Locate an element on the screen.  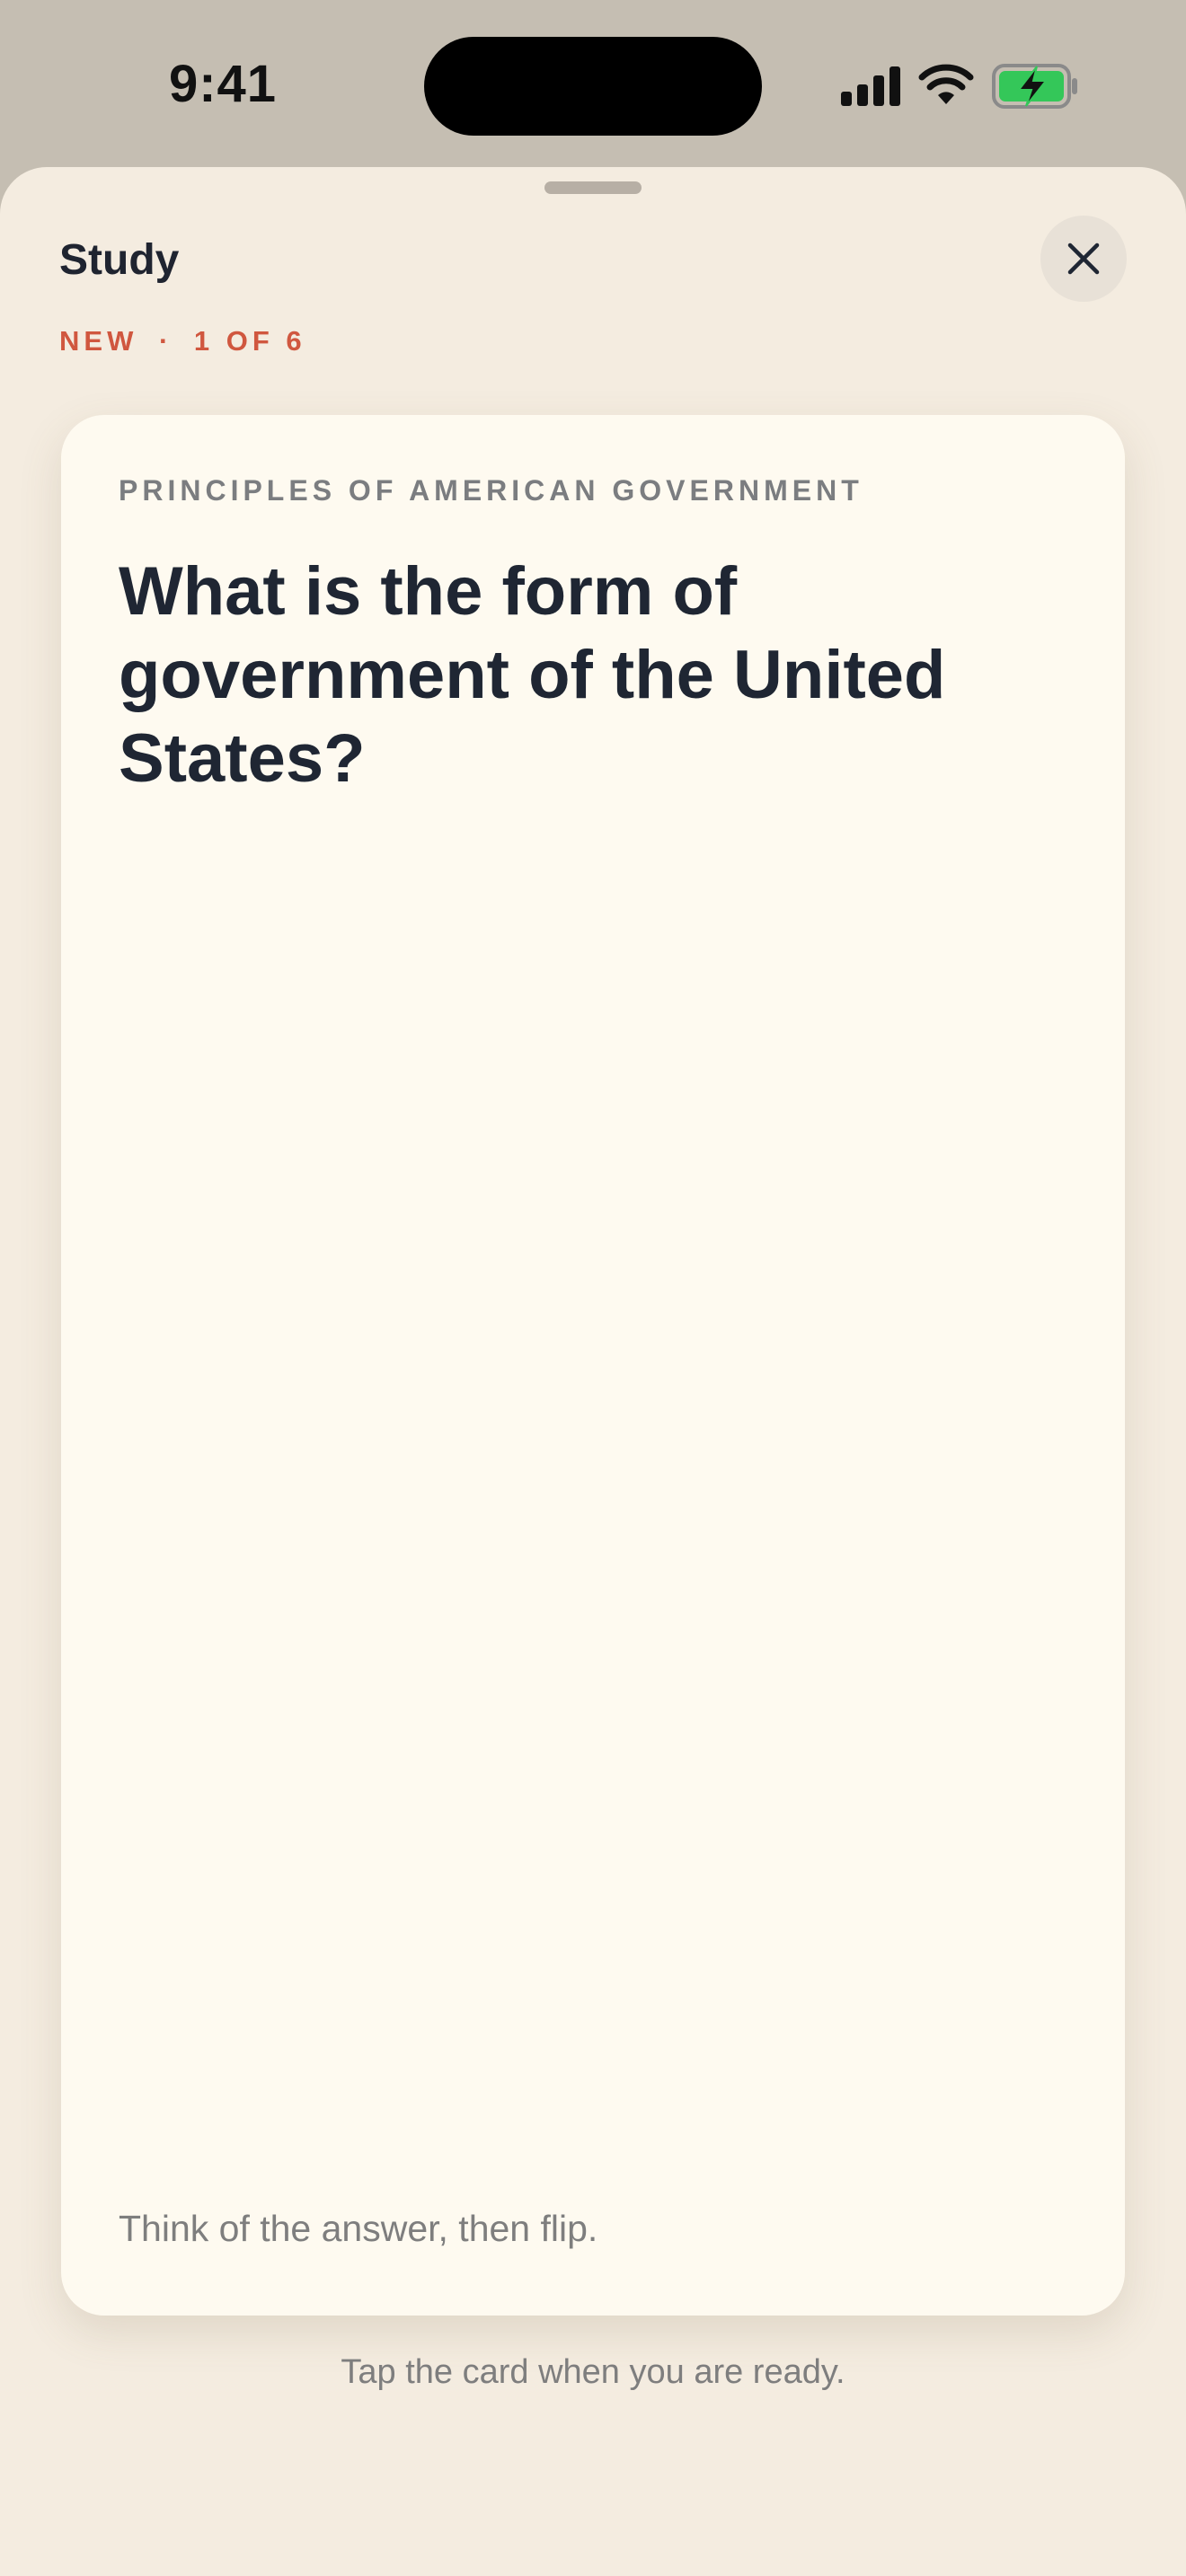
status-label: NEW is located at coordinates (98, 341).